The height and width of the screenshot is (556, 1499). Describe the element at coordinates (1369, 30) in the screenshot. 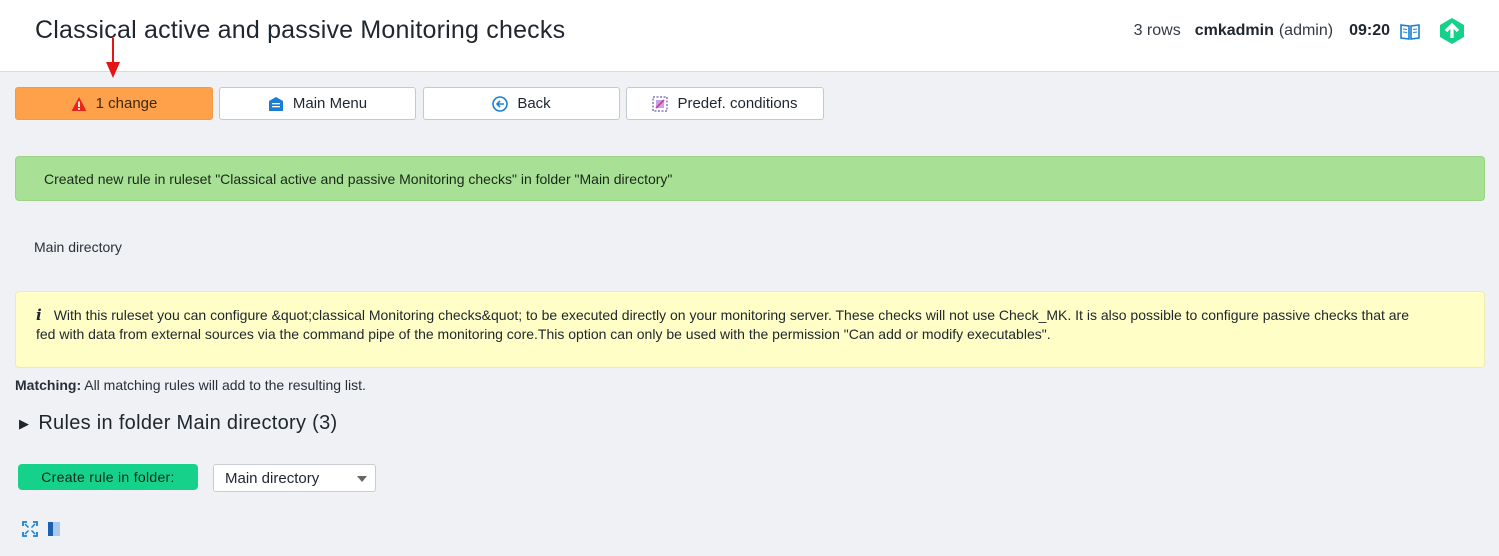

I see `clock: 09:20` at that location.